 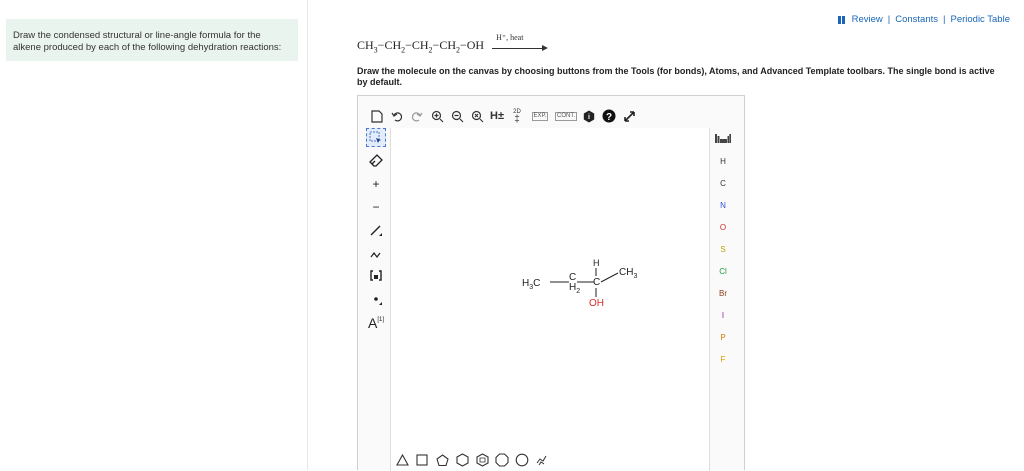 I want to click on atom-h-button: H, so click(x=723, y=161).